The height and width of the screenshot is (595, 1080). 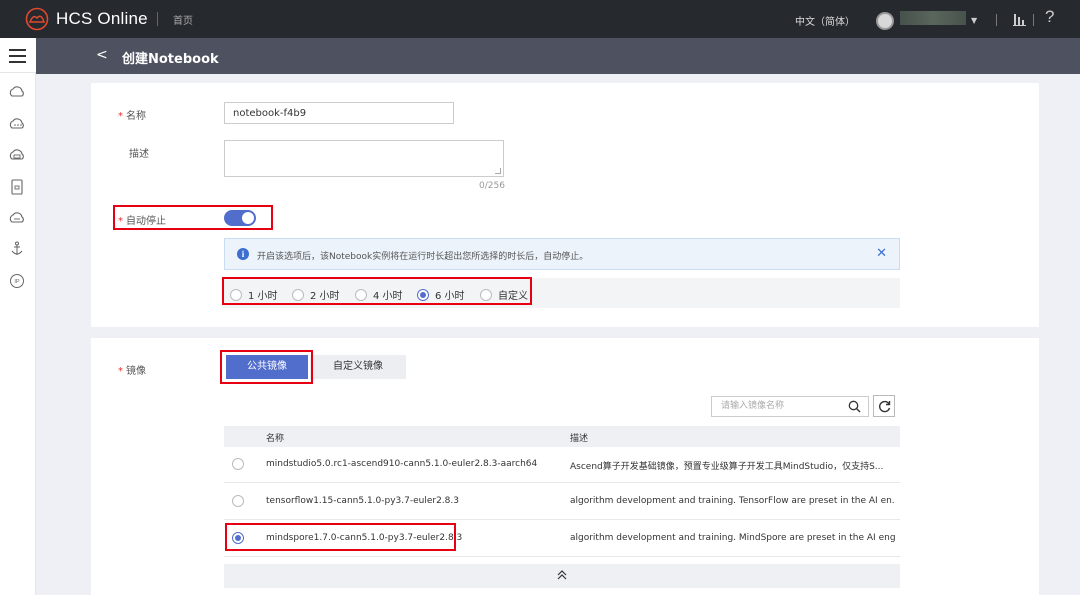 What do you see at coordinates (974, 20) in the screenshot?
I see `user-menu-caret-icon: ▼` at bounding box center [974, 20].